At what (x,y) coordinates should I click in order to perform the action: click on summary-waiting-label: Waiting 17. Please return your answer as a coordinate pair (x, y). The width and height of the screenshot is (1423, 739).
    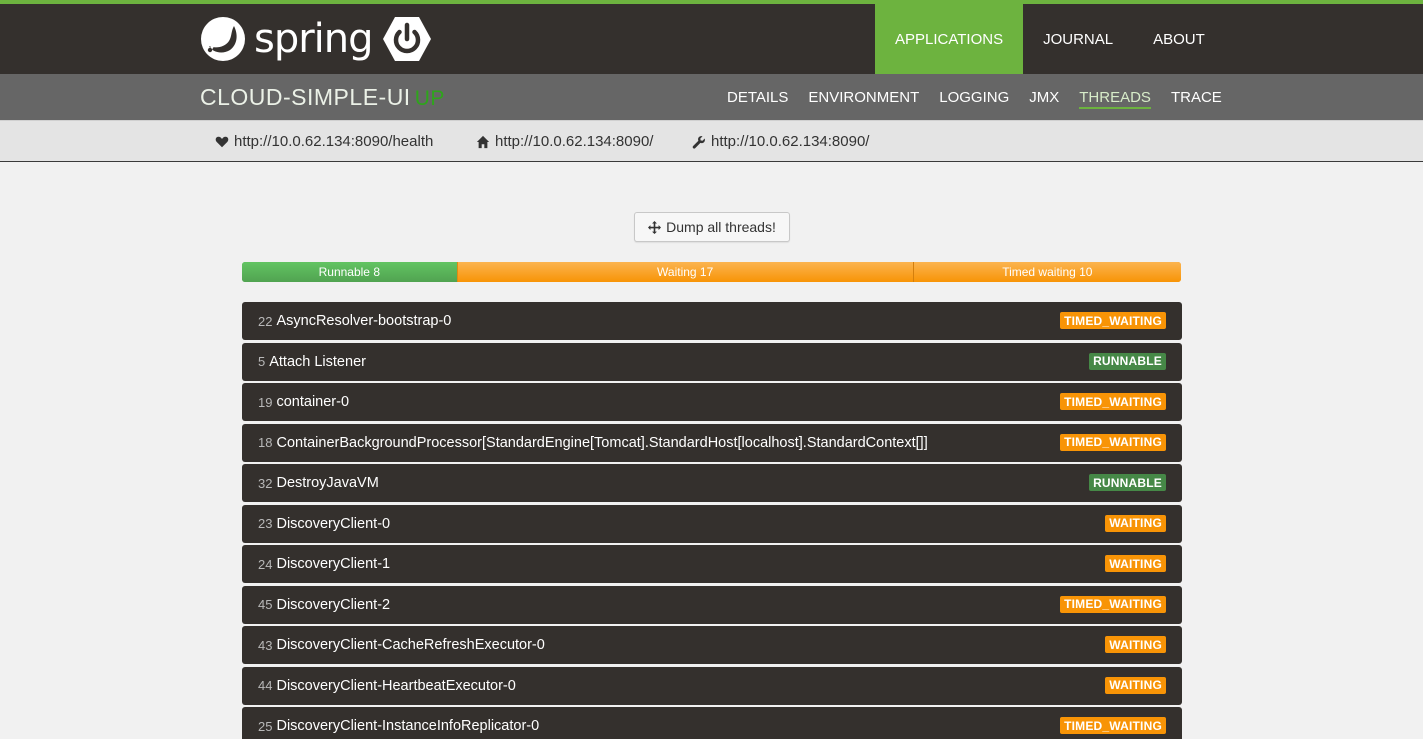
    Looking at the image, I should click on (685, 272).